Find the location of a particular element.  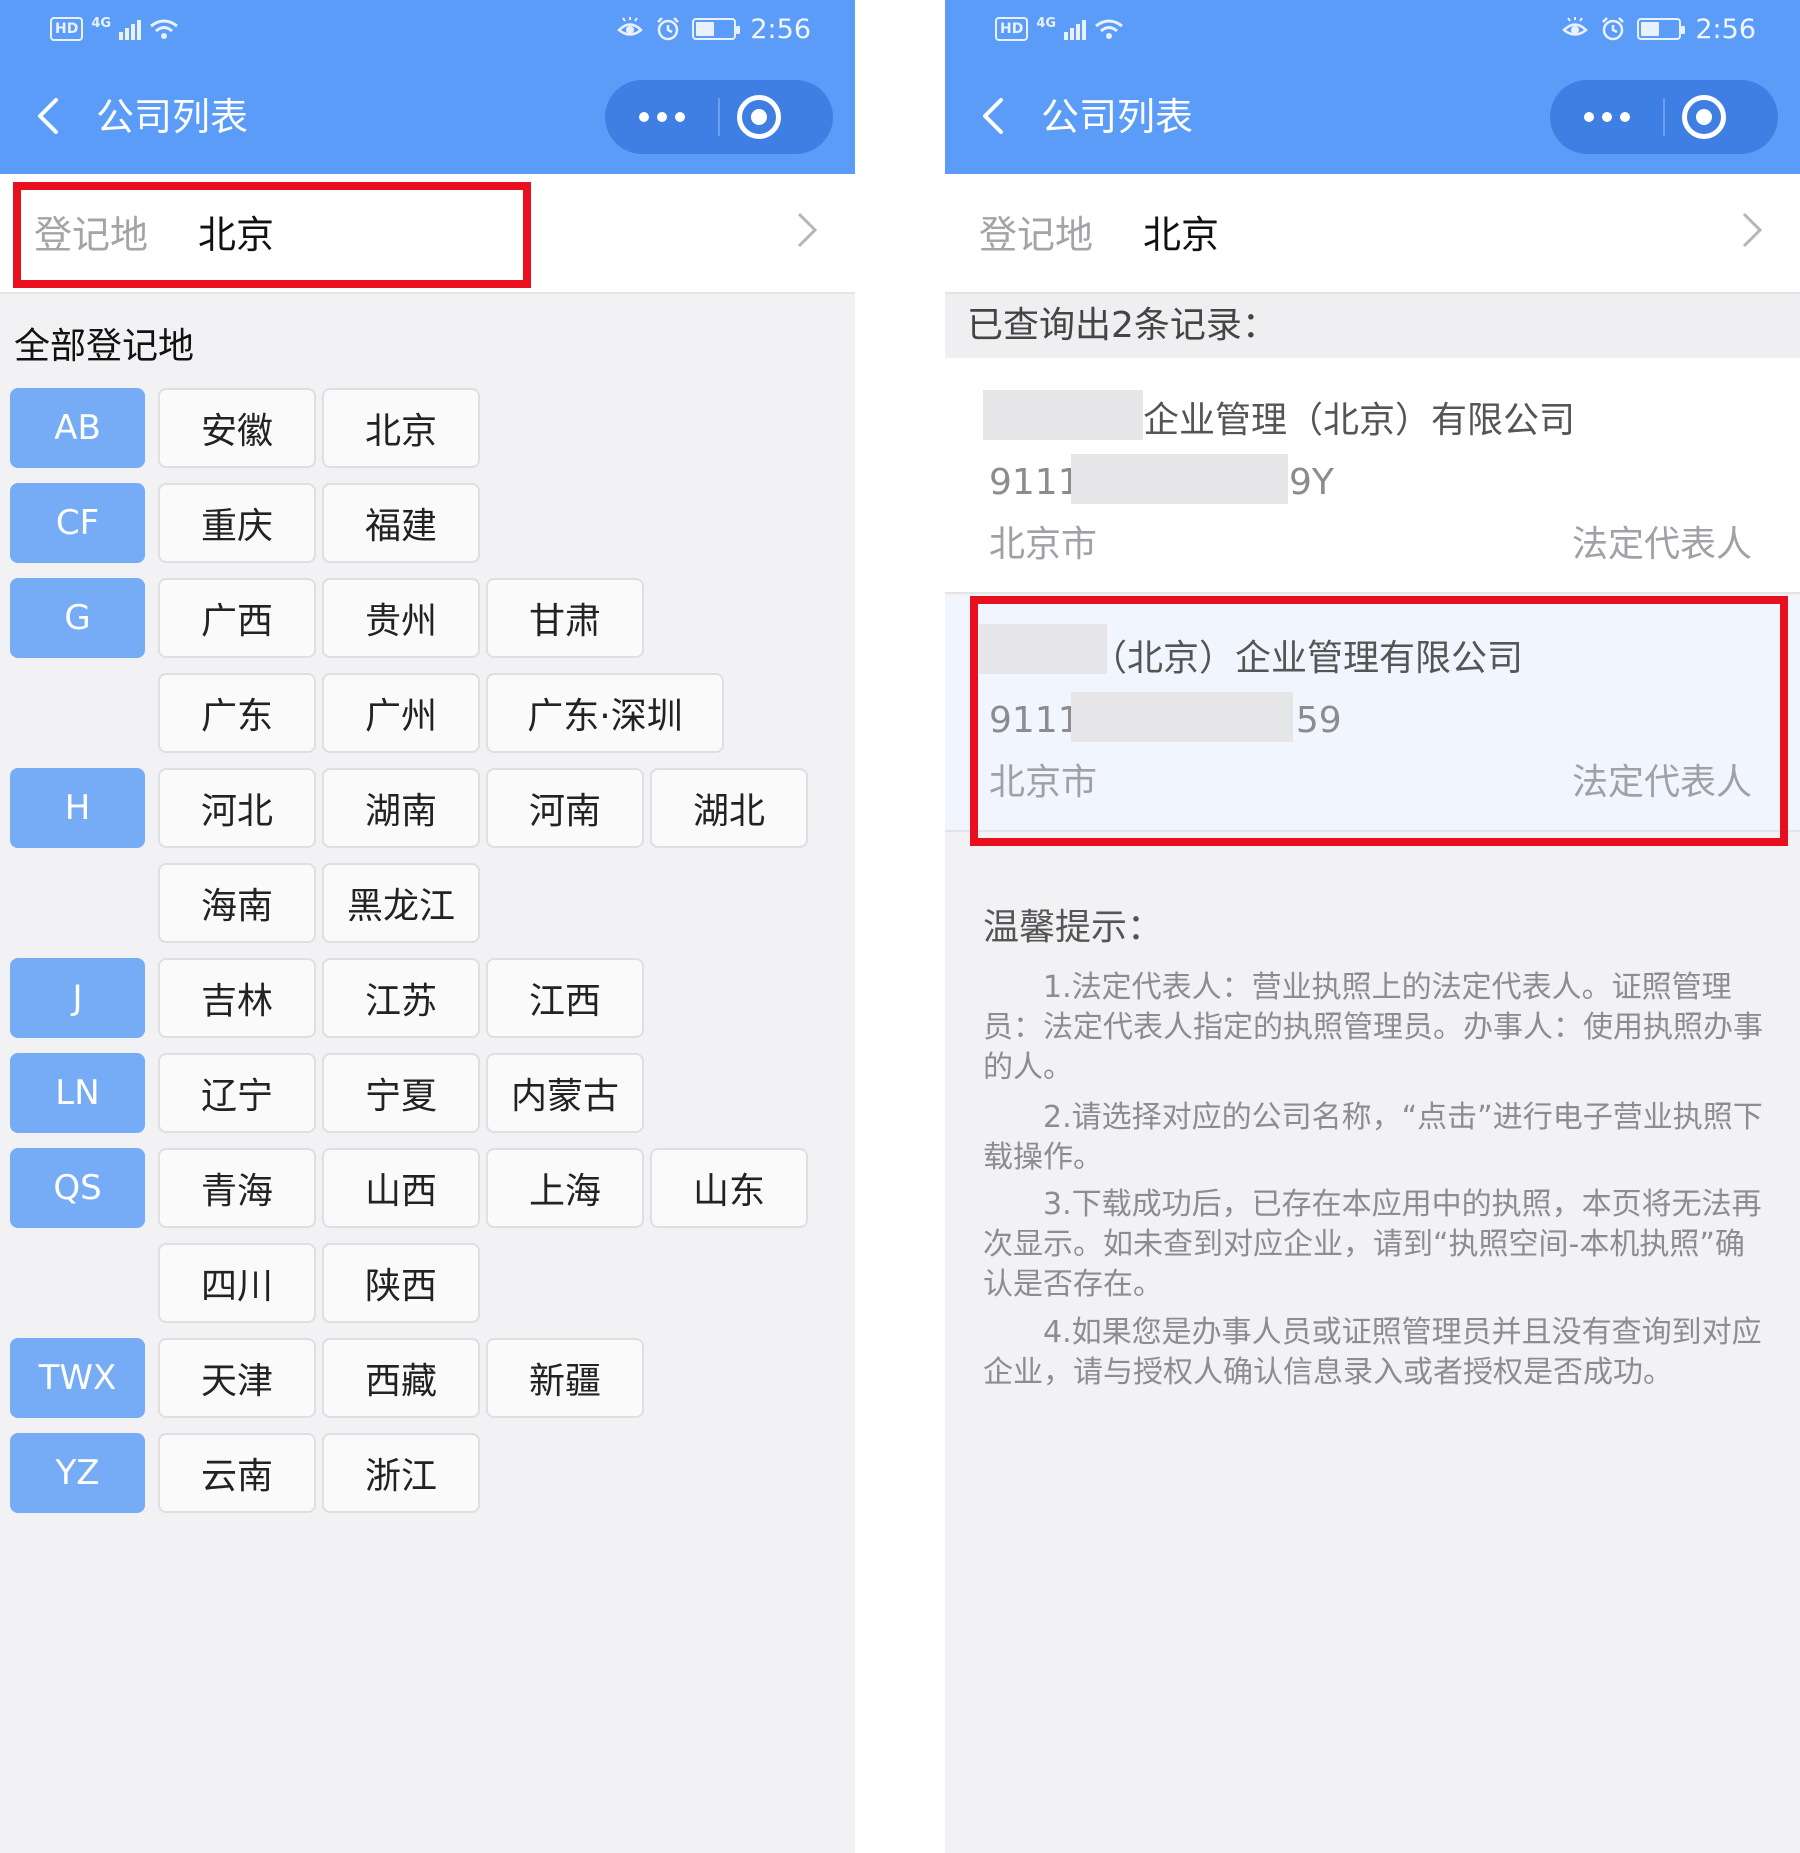

picker-value: 北京 is located at coordinates (1181, 235).